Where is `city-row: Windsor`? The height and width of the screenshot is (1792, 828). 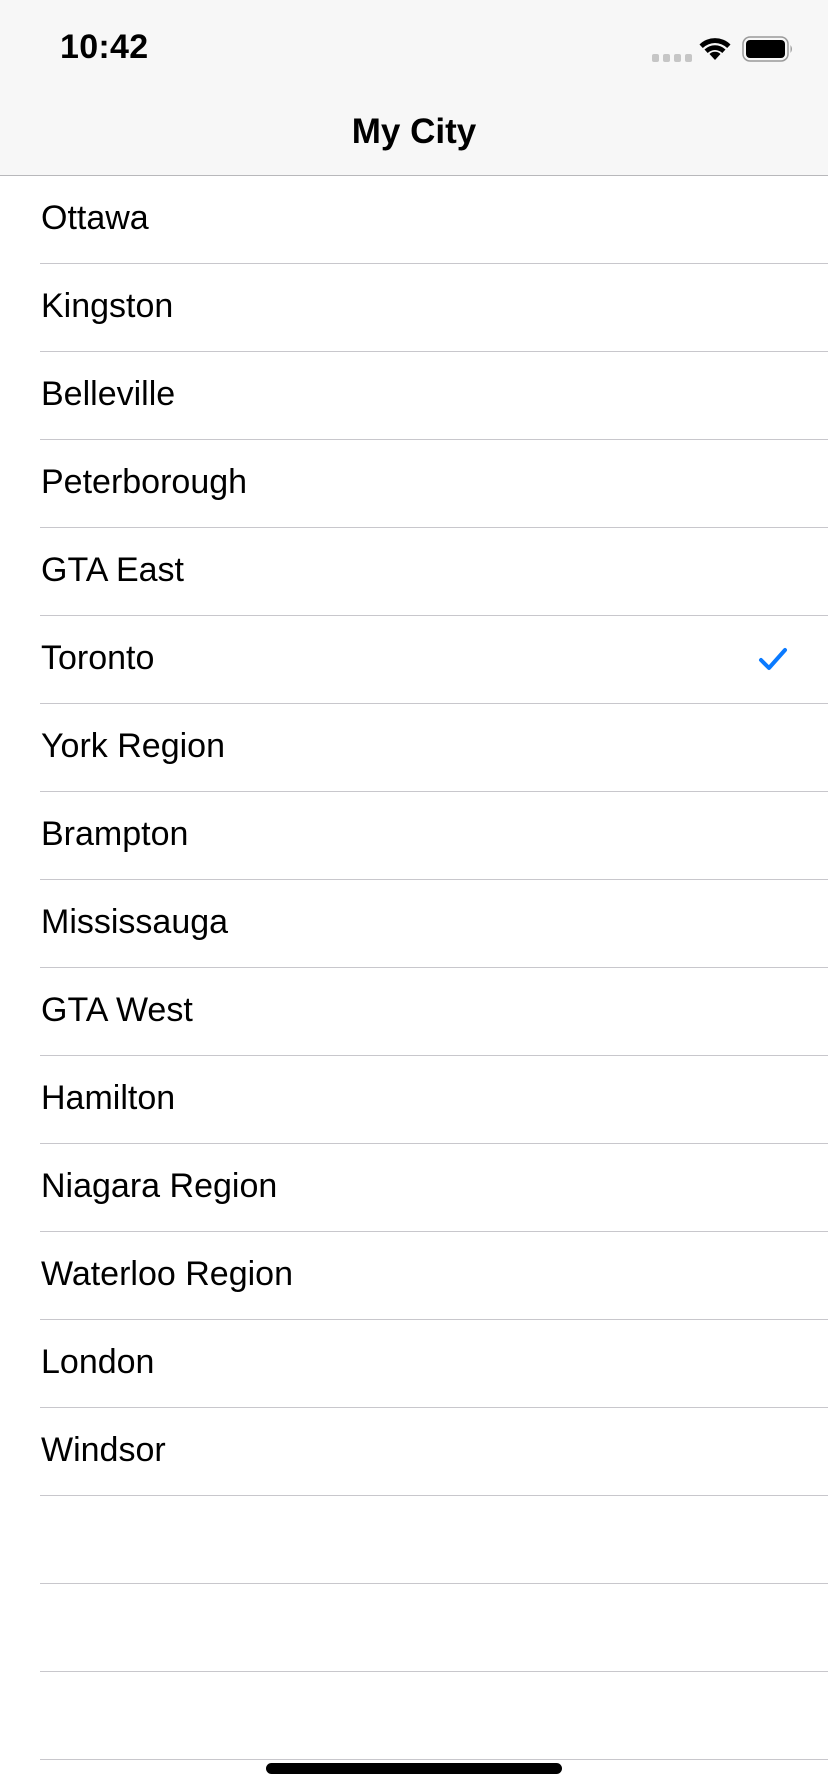 city-row: Windsor is located at coordinates (414, 1452).